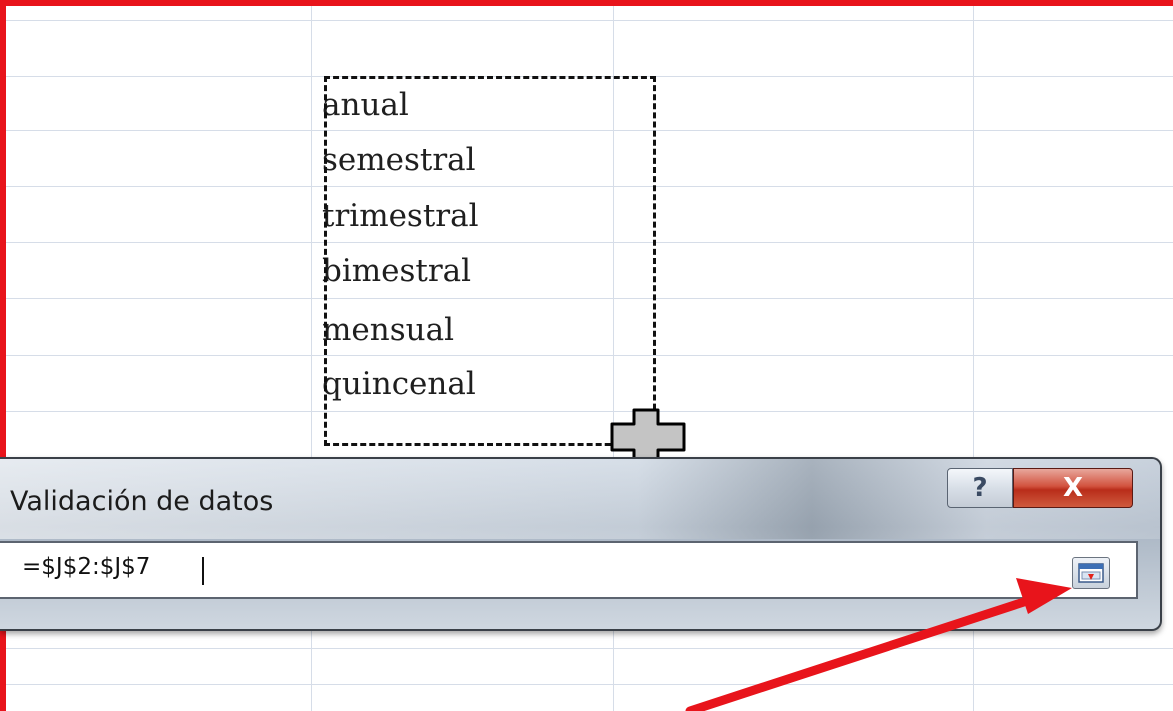 This screenshot has width=1173, height=711. I want to click on expand-dialog-button, so click(1091, 573).